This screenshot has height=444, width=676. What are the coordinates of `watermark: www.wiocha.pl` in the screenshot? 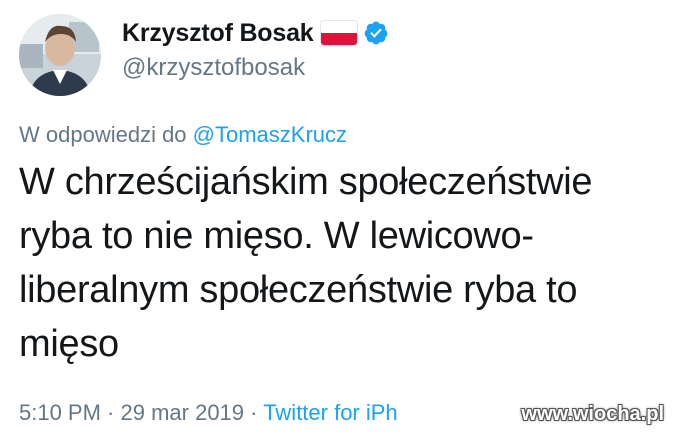 It's located at (589, 414).